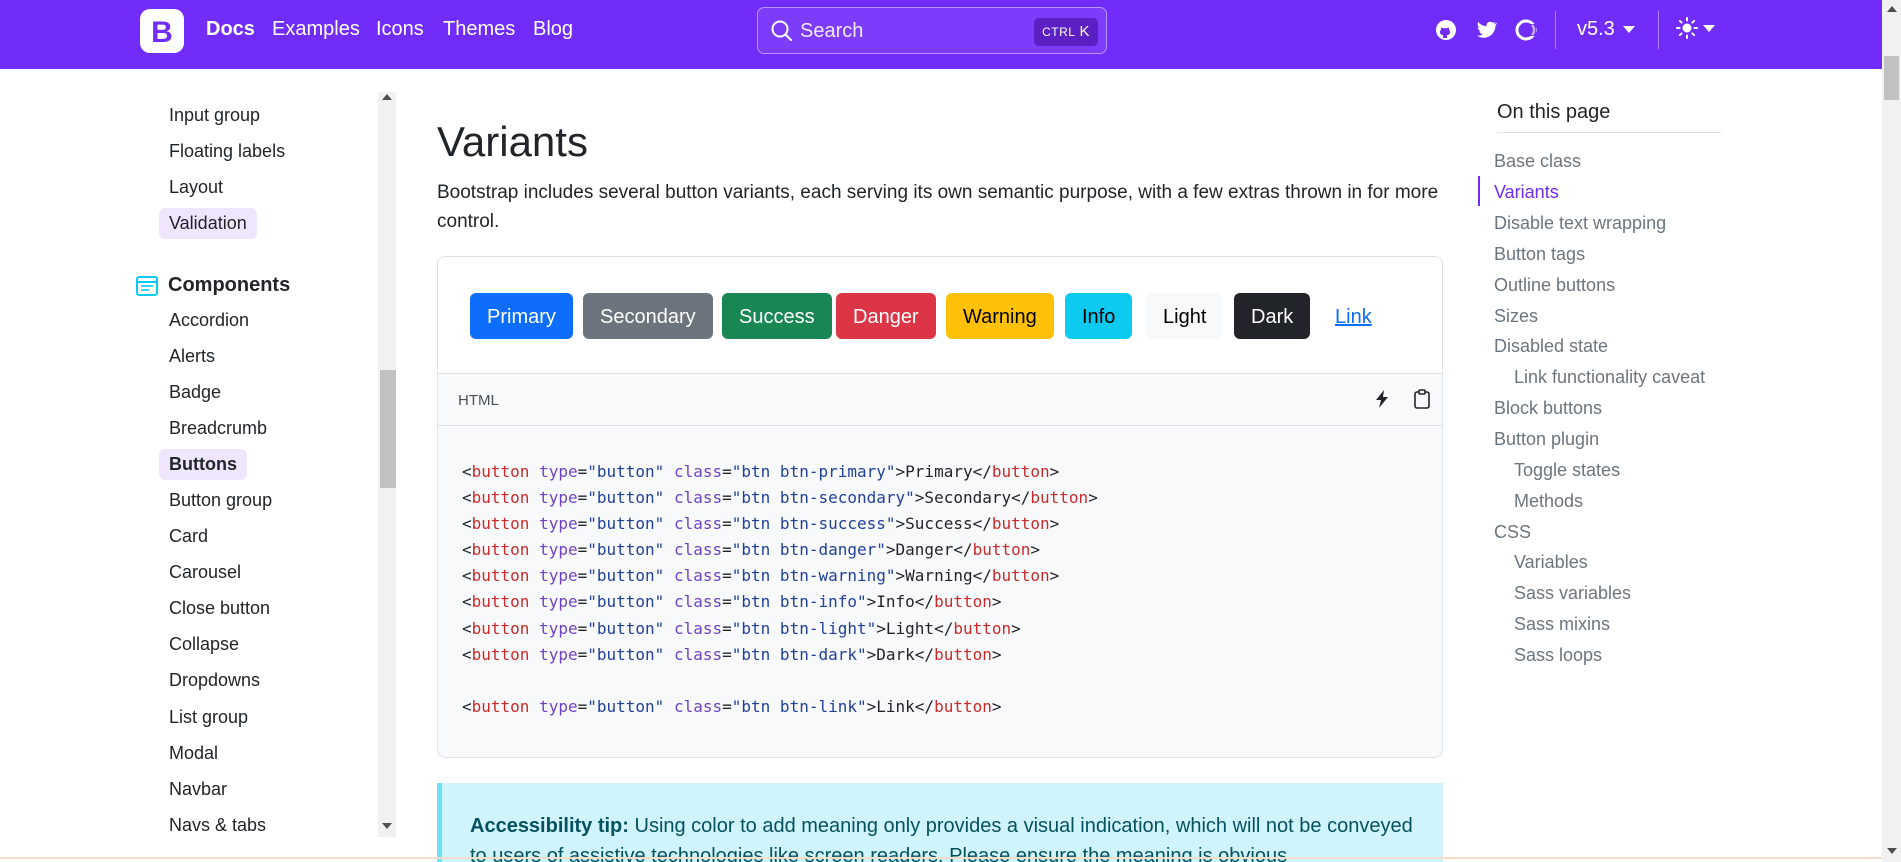  What do you see at coordinates (219, 608) in the screenshot?
I see `sidebar-item-close-button: Close button` at bounding box center [219, 608].